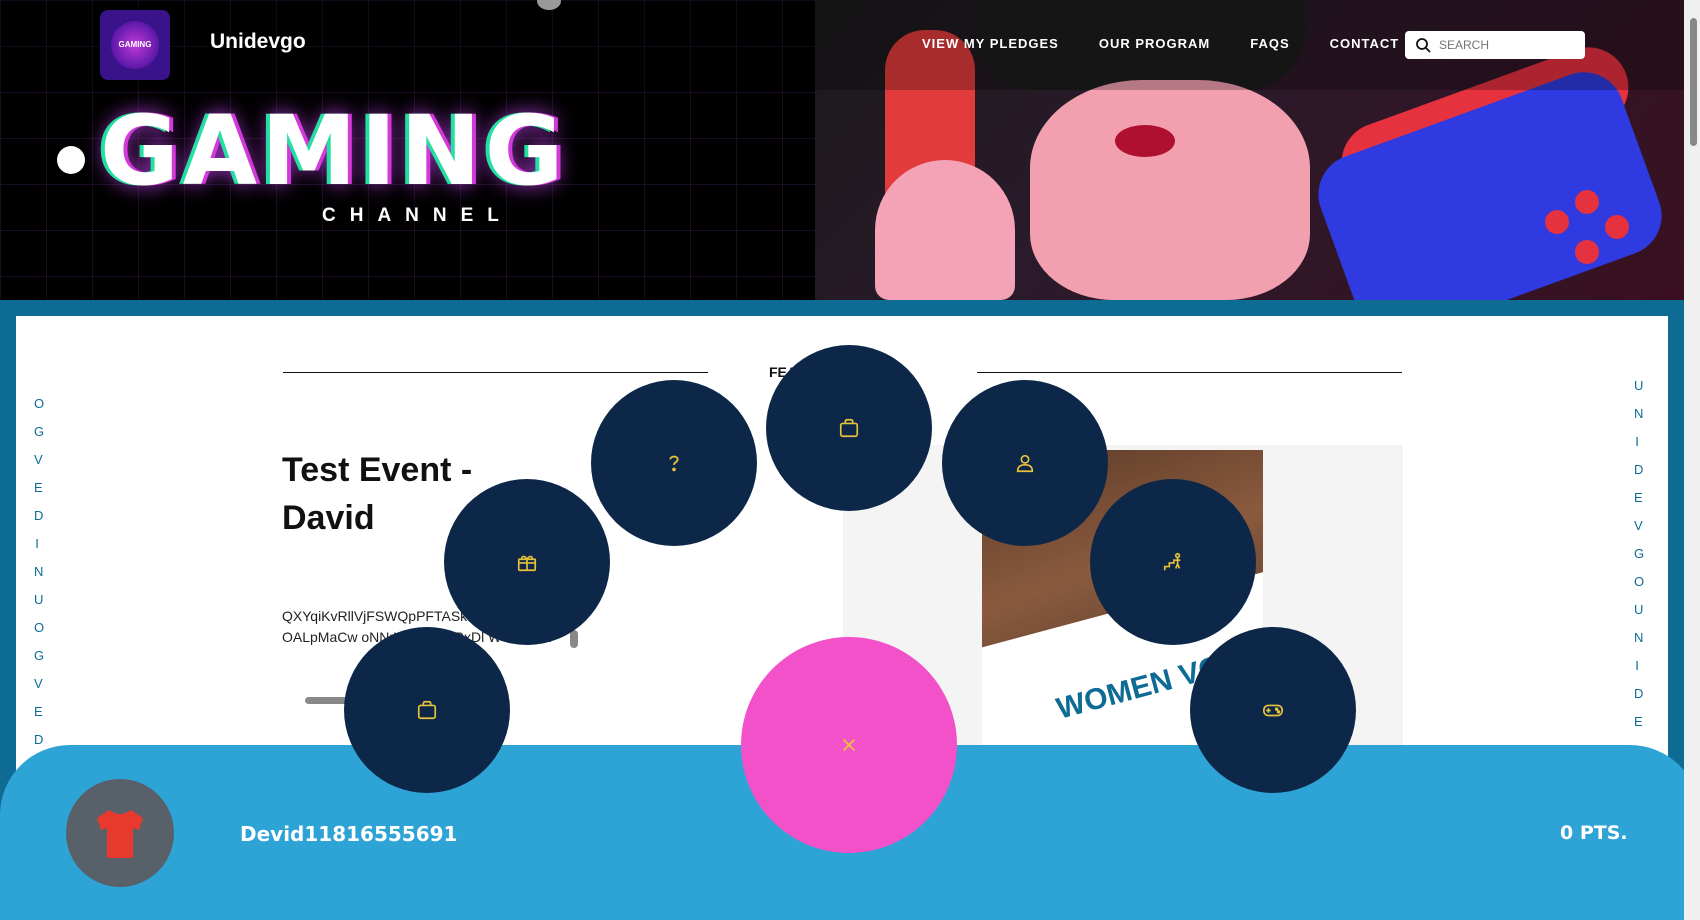 The image size is (1700, 920). What do you see at coordinates (1365, 43) in the screenshot?
I see `nav-contact: CONTACT` at bounding box center [1365, 43].